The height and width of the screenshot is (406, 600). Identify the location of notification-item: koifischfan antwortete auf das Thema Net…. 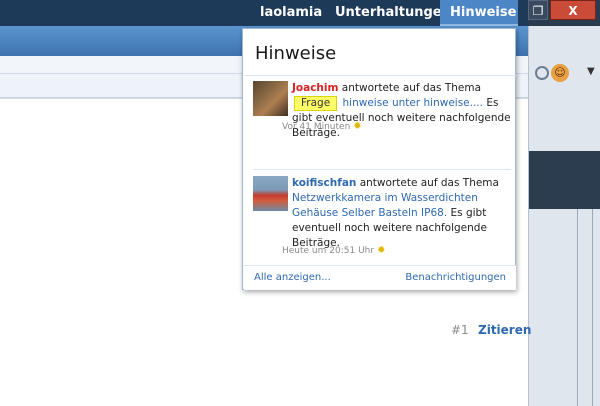
(382, 209).